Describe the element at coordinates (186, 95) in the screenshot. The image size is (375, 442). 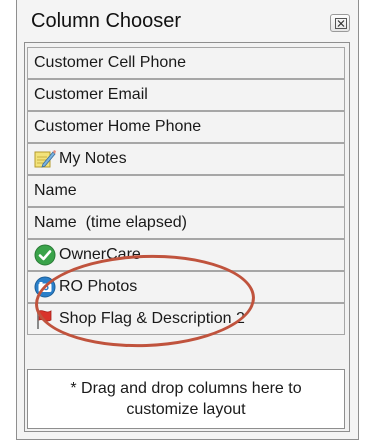
I see `column-item-customer-email: Customer Email` at that location.